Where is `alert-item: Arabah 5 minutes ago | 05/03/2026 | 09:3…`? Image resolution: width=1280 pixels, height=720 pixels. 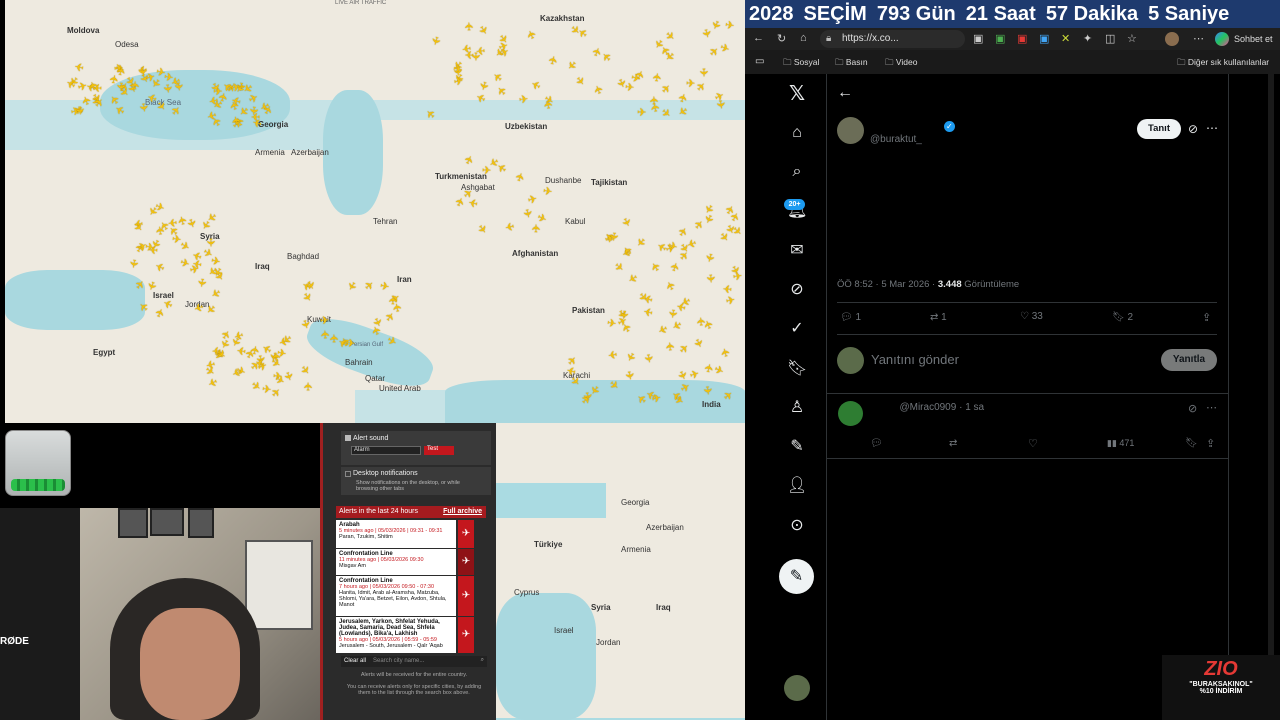
alert-item: Arabah 5 minutes ago | 05/03/2026 | 09:3… is located at coordinates (396, 534).